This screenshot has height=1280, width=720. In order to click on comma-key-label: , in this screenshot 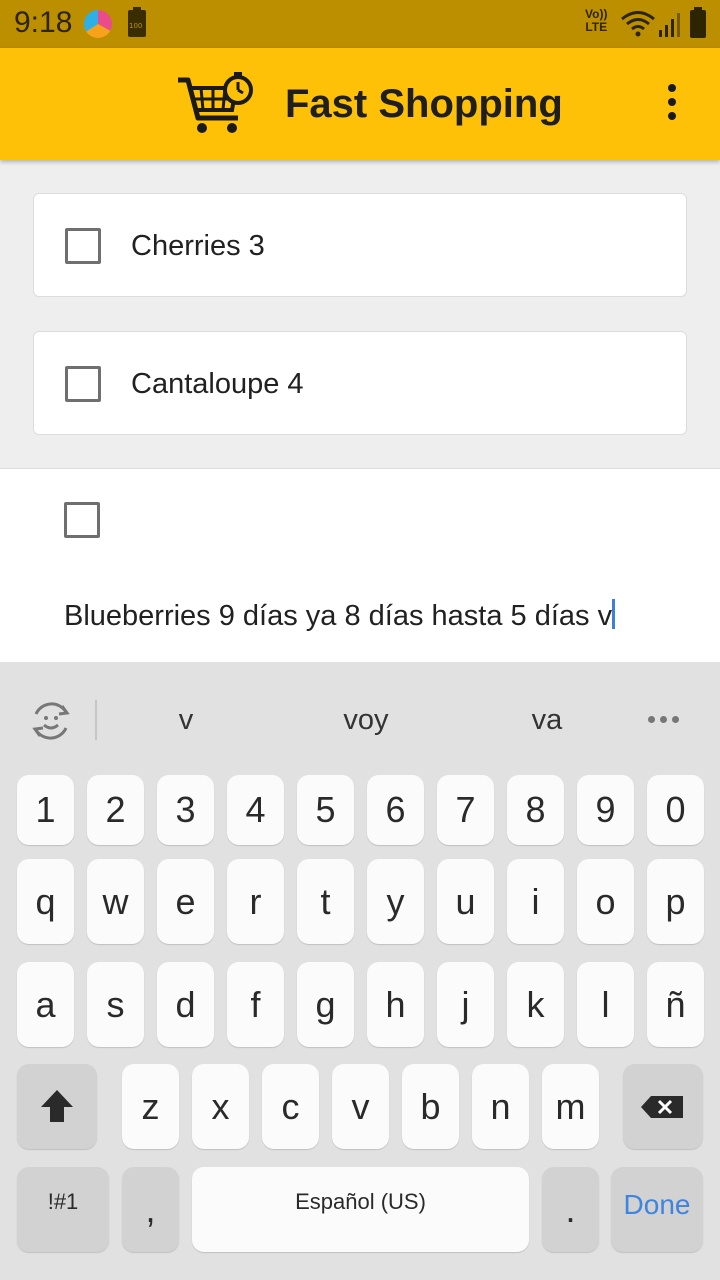, I will do `click(150, 1209)`.